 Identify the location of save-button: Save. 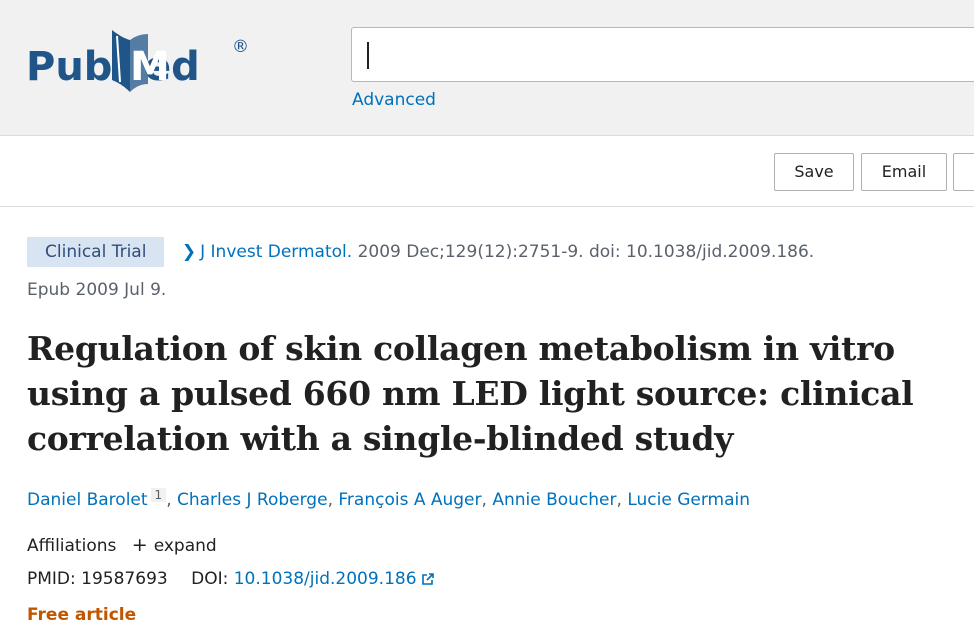
(814, 172).